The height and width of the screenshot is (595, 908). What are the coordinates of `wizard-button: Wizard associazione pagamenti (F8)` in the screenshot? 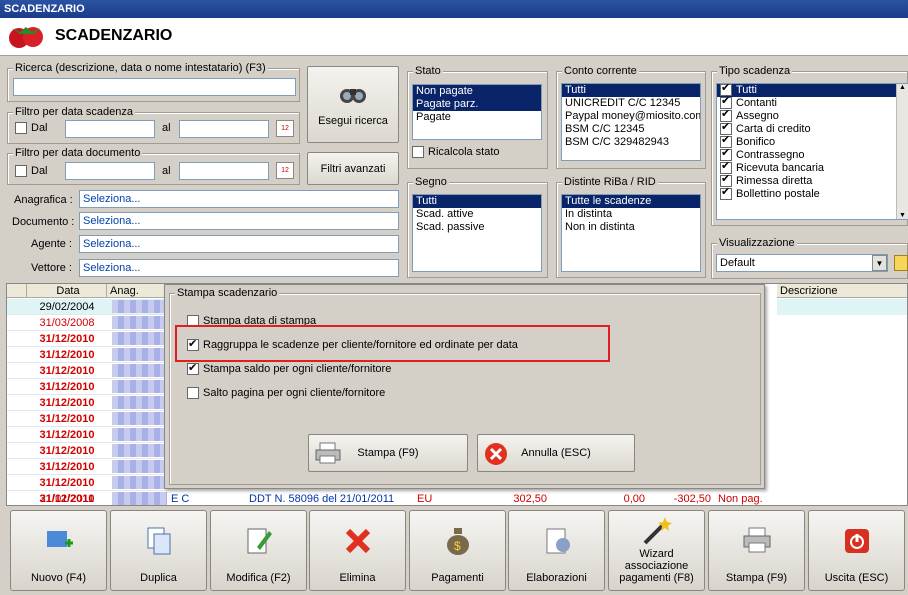 It's located at (656, 550).